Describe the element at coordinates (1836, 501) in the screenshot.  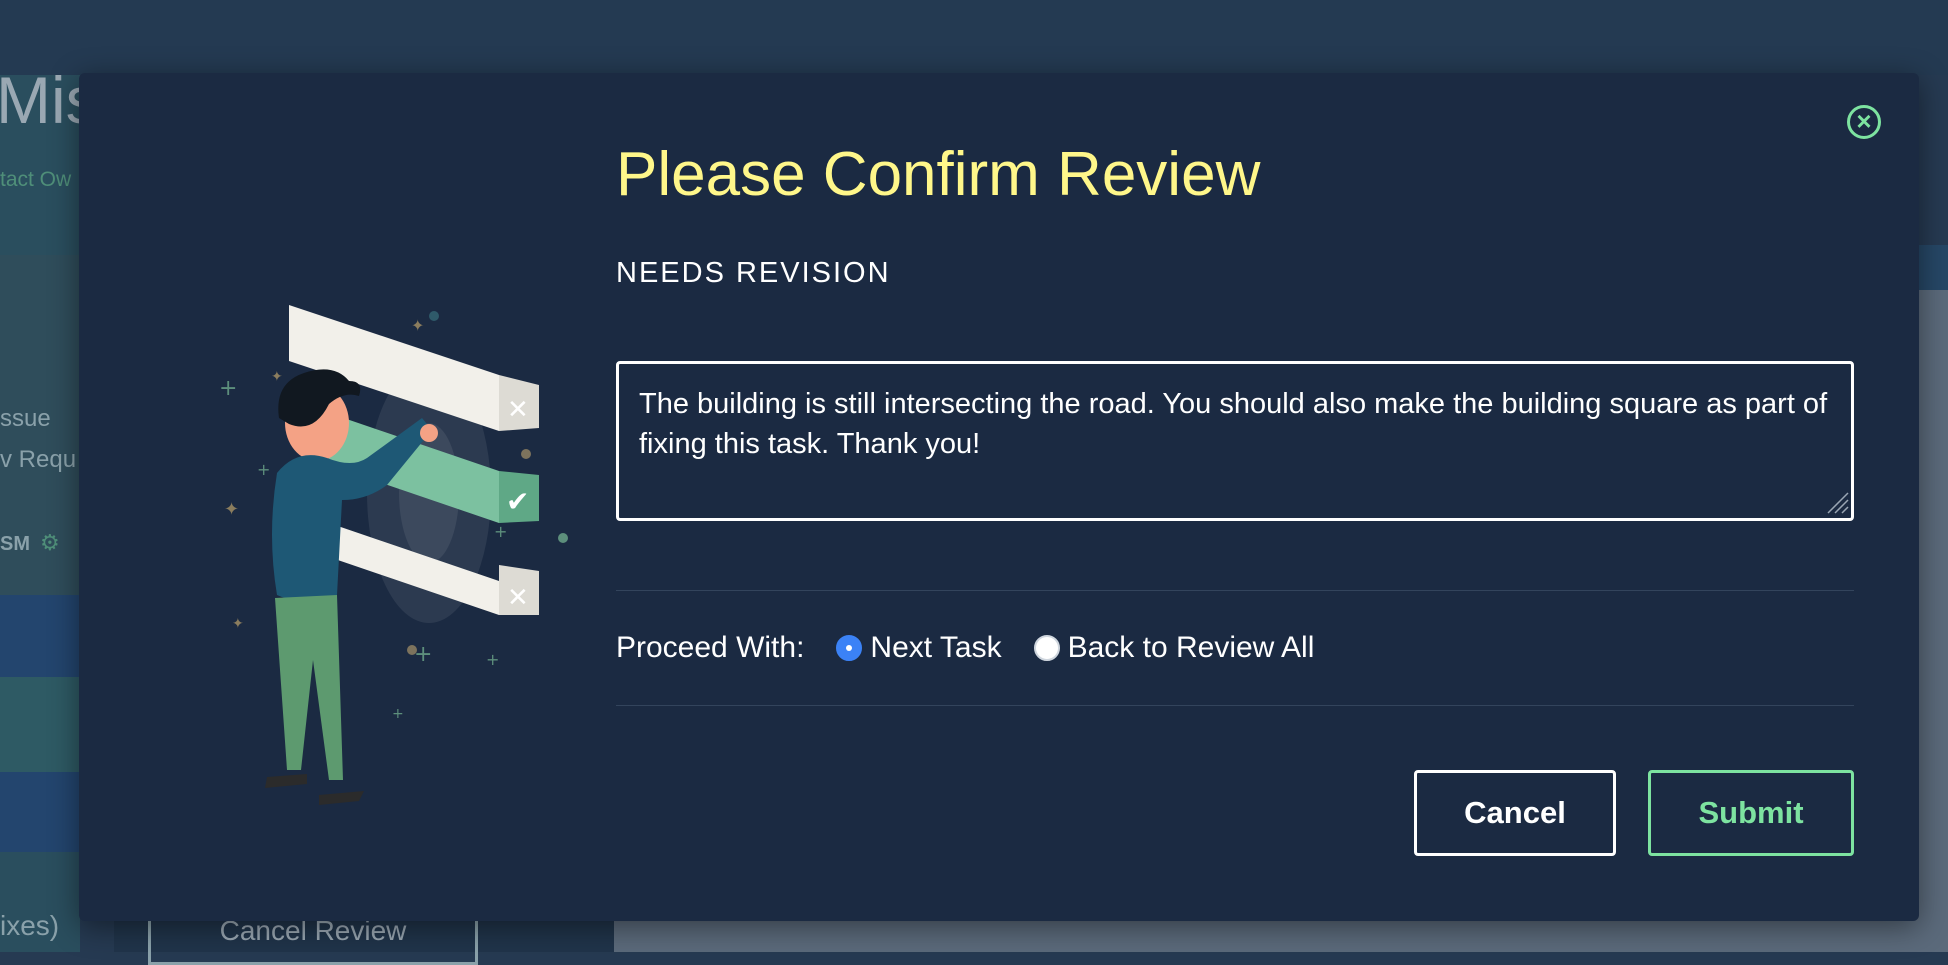
I see `resize-handle-icon` at that location.